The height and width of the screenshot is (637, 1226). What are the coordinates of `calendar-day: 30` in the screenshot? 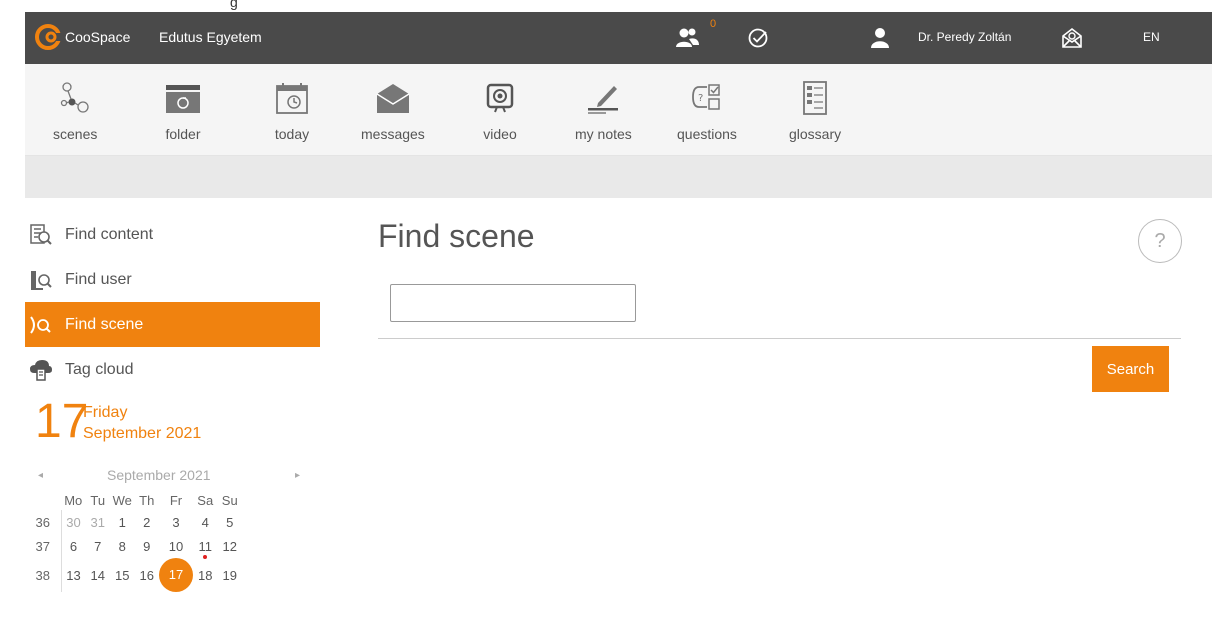 It's located at (73, 522).